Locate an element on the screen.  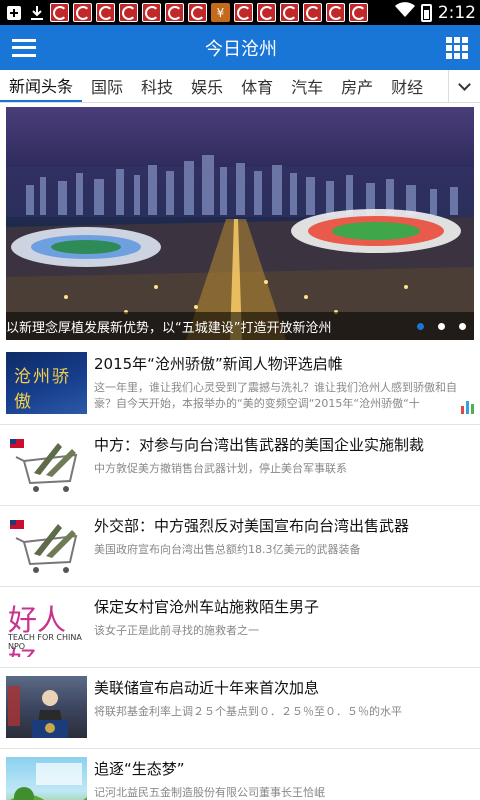
banner-caption: 以新理念厚植发展新优势，以“五城建设”打造开放新沧州 is located at coordinates (240, 326).